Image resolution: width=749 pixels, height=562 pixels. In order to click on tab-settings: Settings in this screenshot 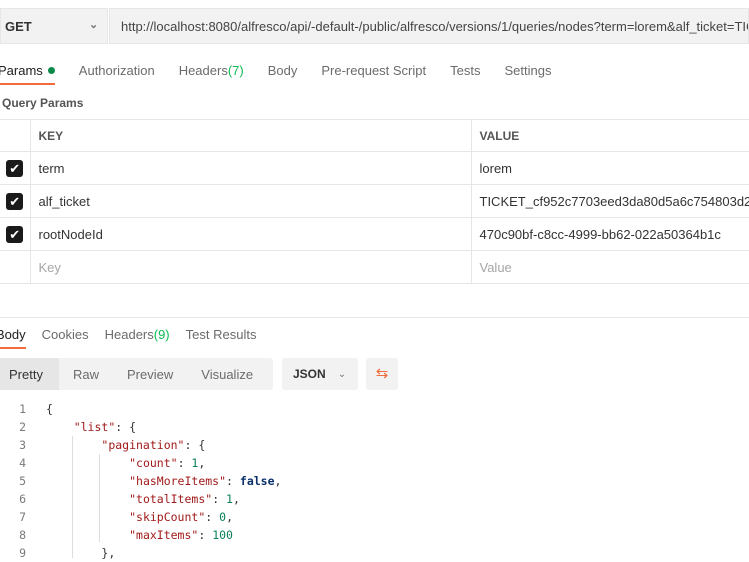, I will do `click(527, 70)`.